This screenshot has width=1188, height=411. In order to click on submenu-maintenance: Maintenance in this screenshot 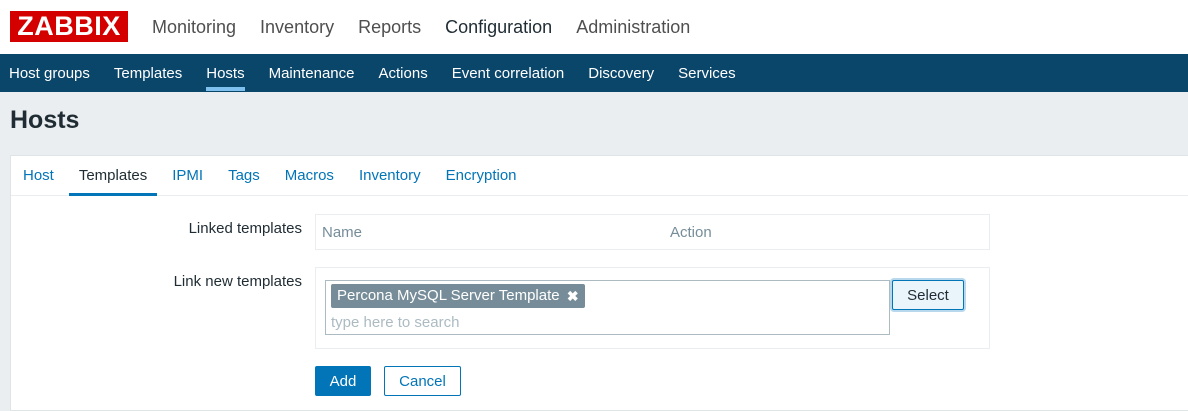, I will do `click(312, 73)`.